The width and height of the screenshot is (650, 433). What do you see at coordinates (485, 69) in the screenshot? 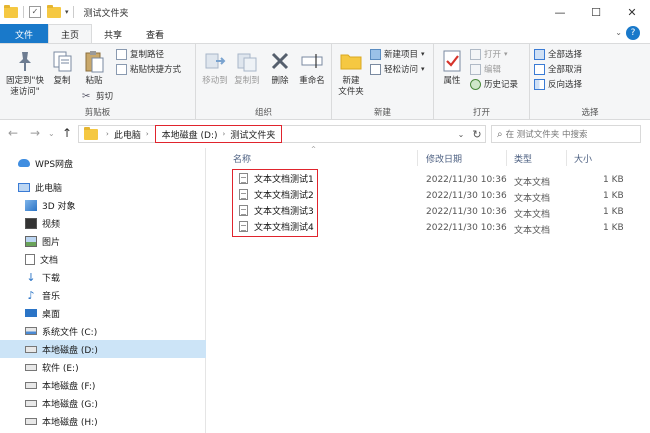
I see `edit-button: 编辑` at bounding box center [485, 69].